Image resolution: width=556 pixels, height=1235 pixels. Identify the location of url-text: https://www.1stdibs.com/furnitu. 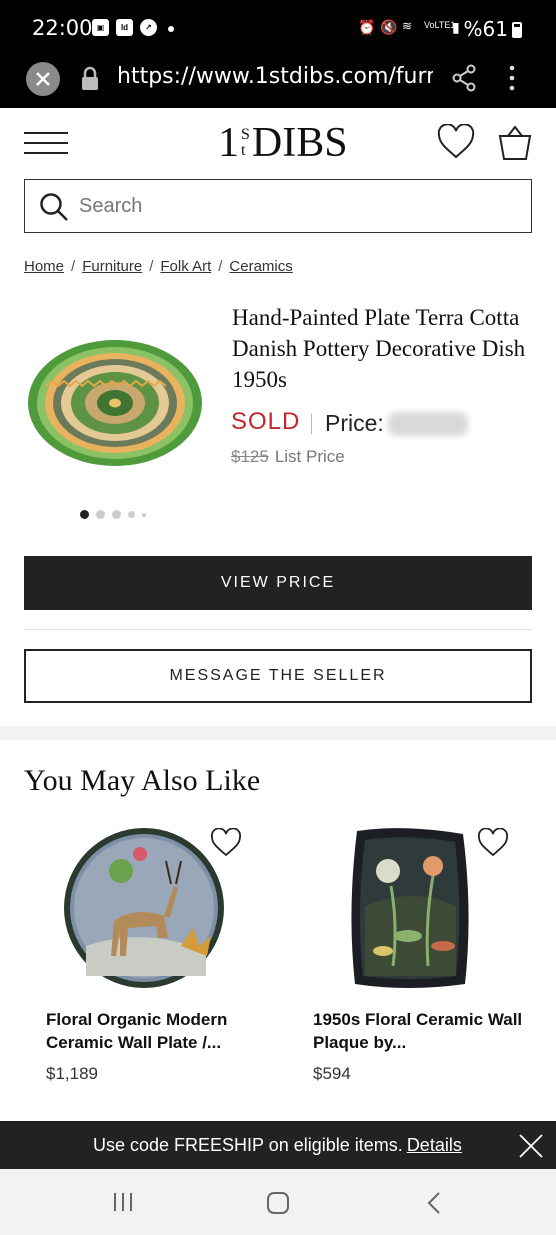
(275, 76).